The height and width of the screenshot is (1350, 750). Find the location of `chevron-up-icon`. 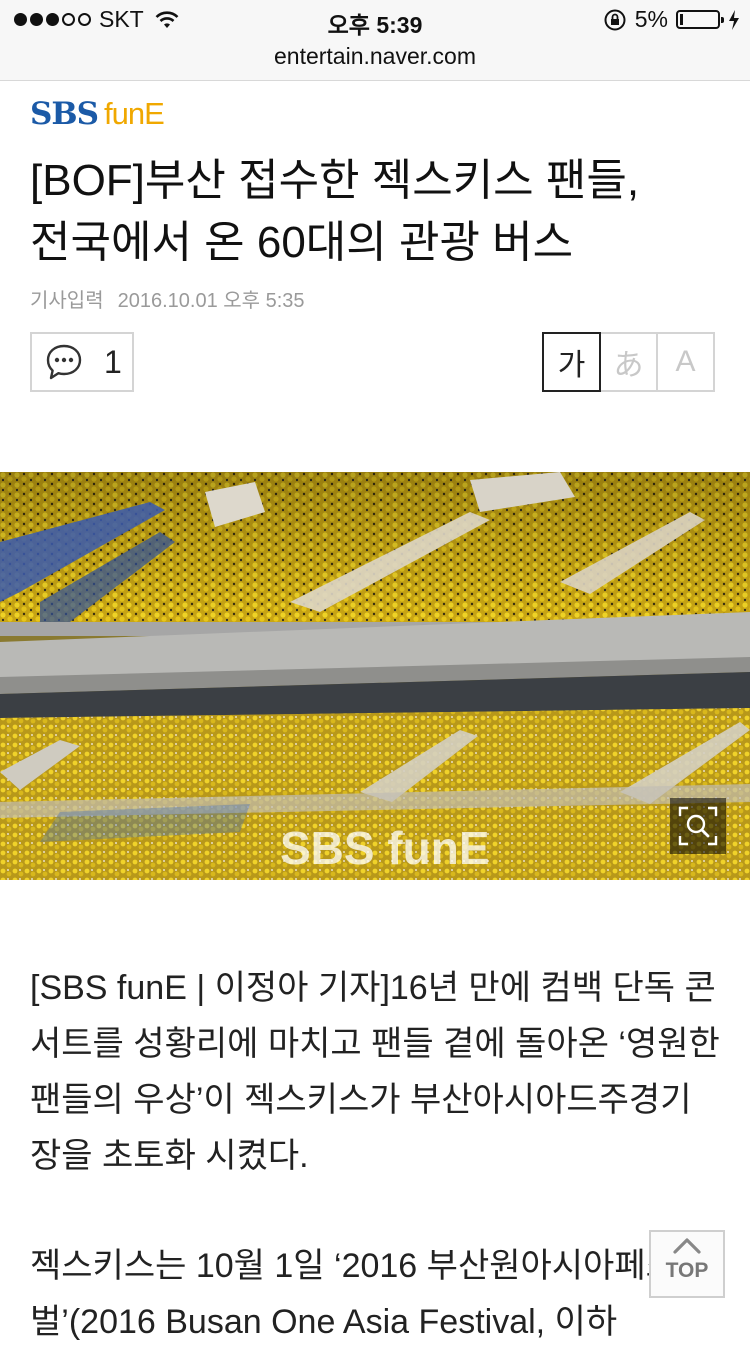

chevron-up-icon is located at coordinates (687, 1246).